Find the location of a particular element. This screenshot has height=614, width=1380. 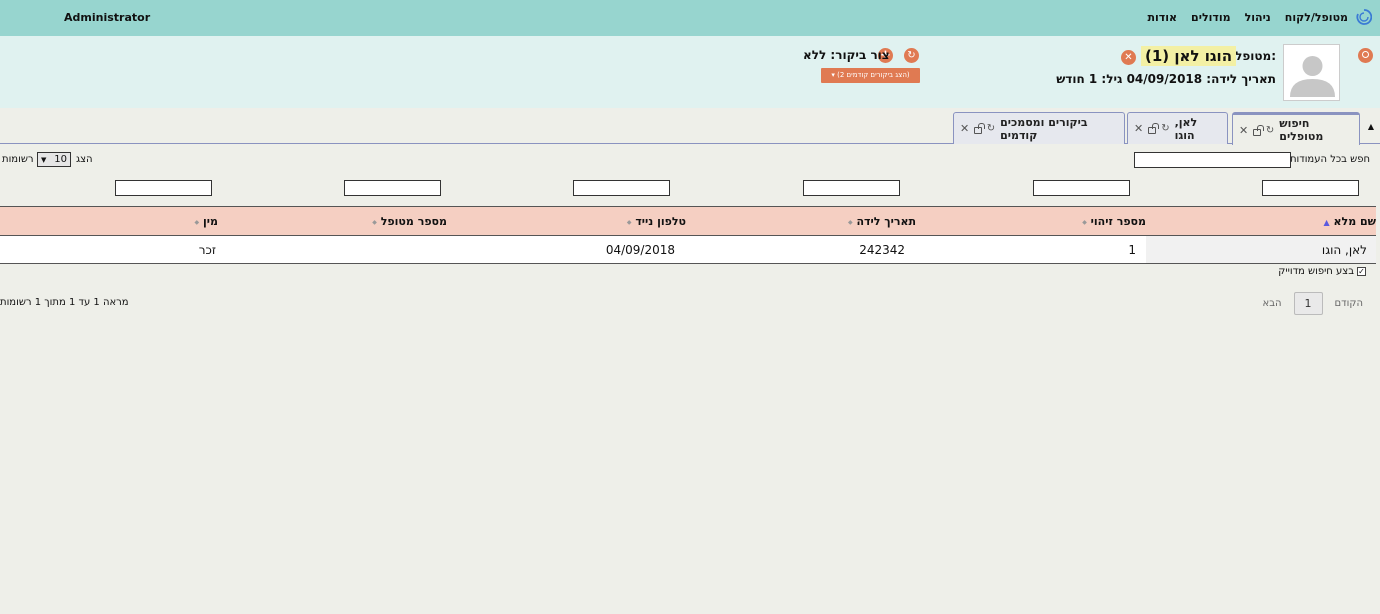

patient-search-icon is located at coordinates (1365, 55).